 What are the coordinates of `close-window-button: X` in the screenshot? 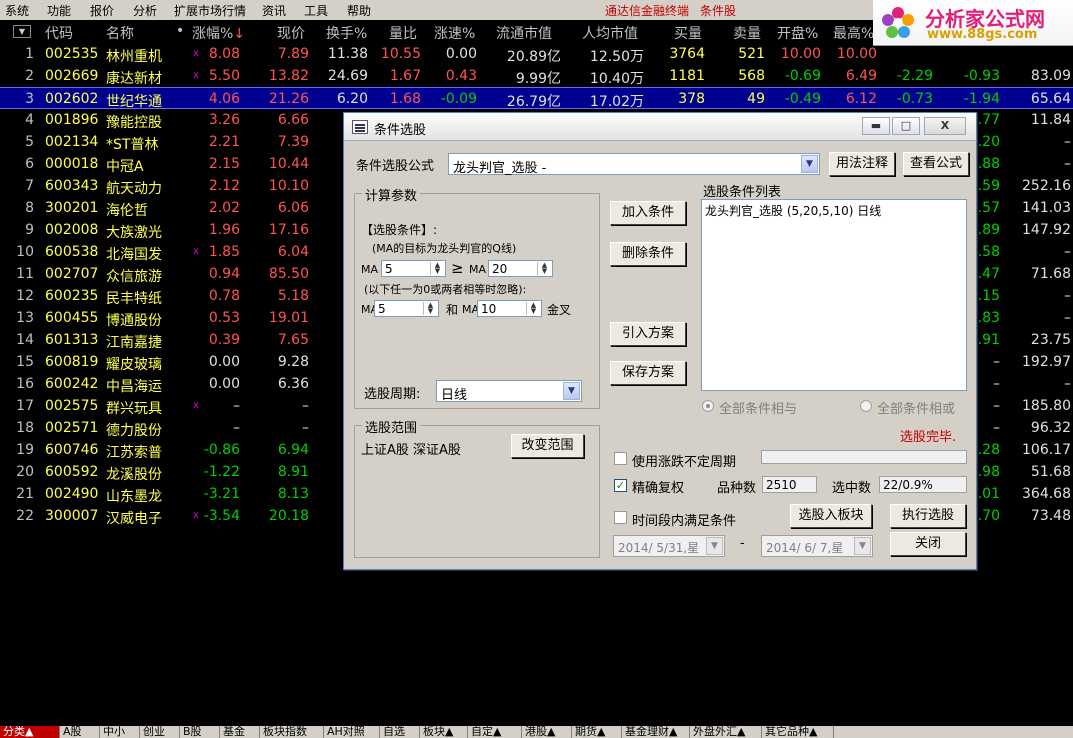 It's located at (945, 126).